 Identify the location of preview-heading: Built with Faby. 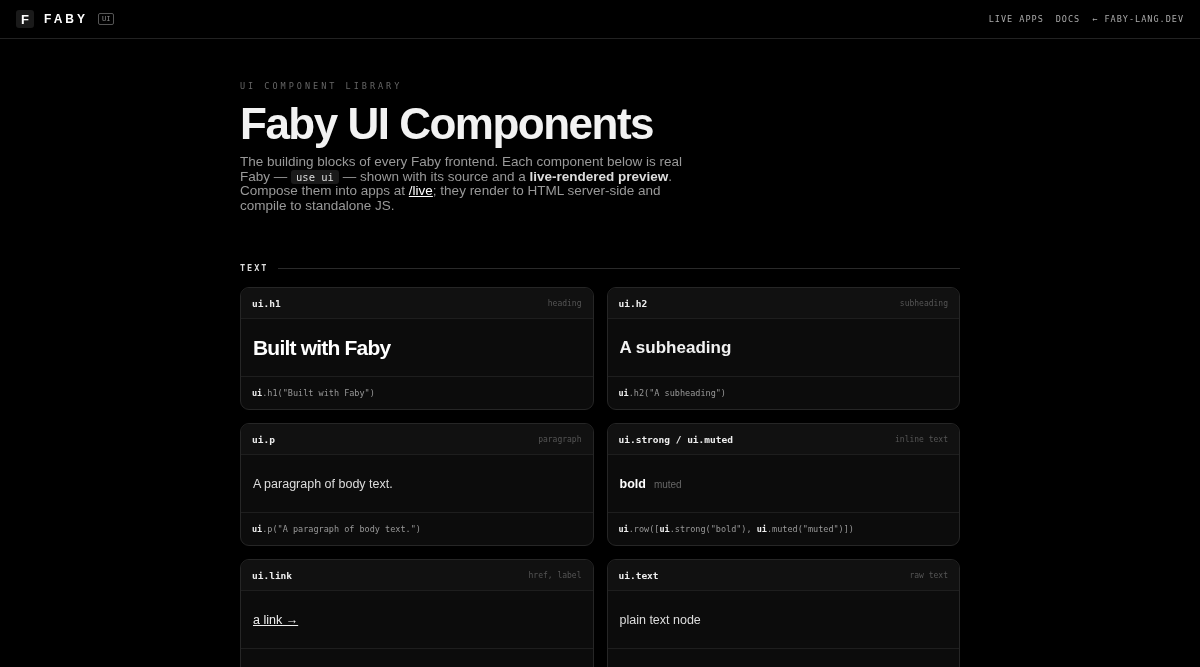
(322, 347).